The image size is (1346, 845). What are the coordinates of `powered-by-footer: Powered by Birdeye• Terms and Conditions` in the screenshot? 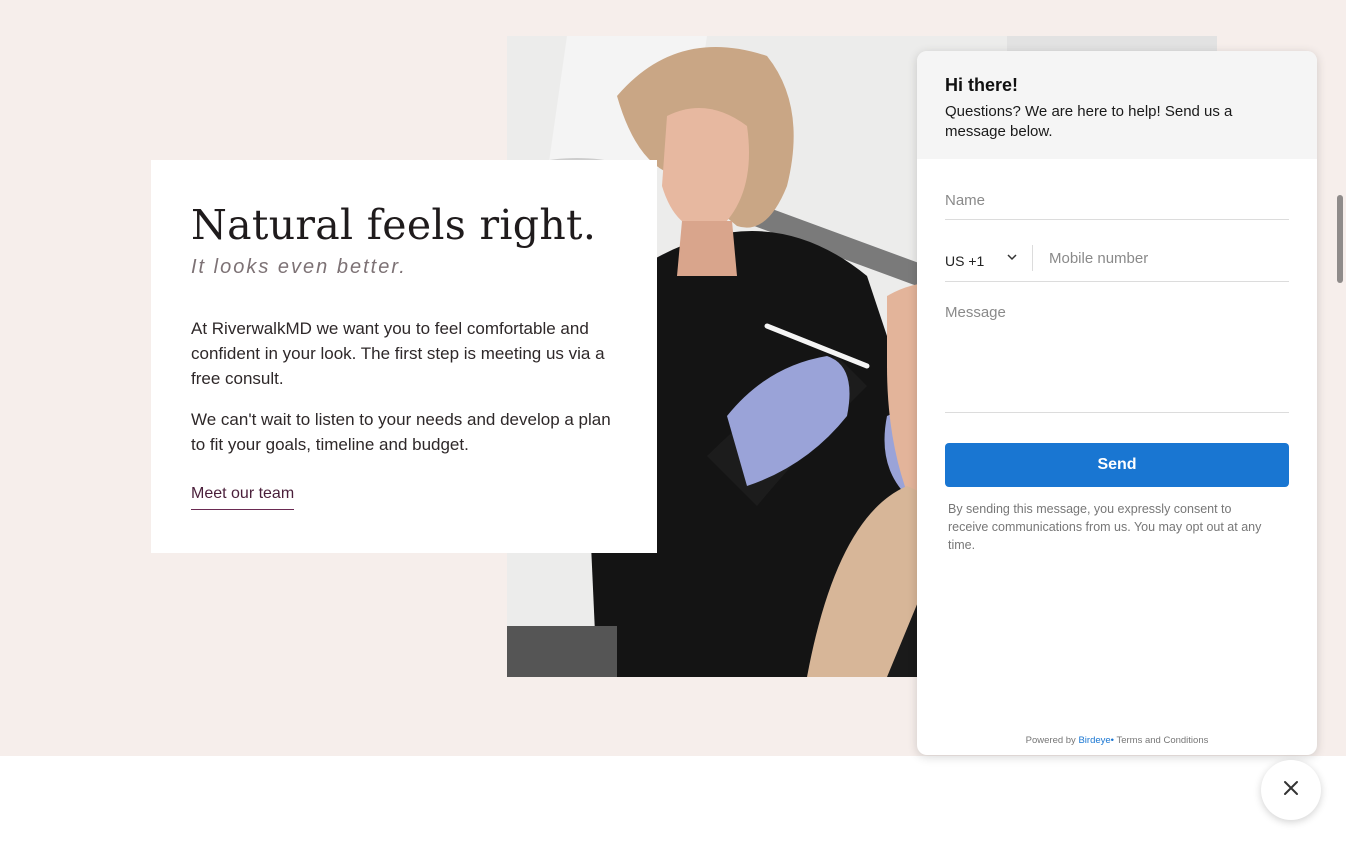 It's located at (1117, 740).